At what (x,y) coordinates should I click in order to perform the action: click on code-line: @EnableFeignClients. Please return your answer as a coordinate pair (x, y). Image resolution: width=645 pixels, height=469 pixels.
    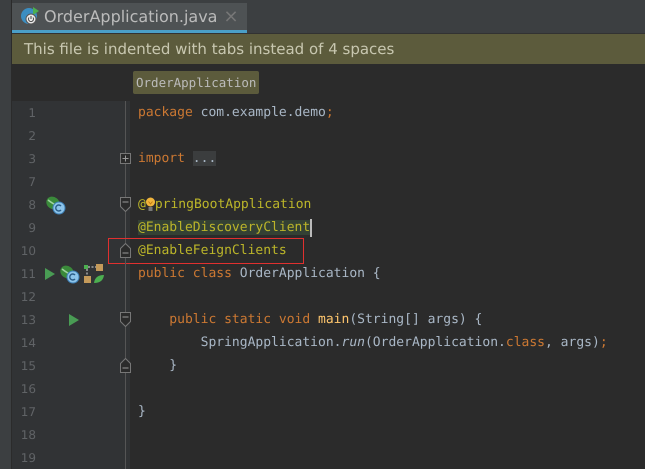
    Looking at the image, I should click on (212, 250).